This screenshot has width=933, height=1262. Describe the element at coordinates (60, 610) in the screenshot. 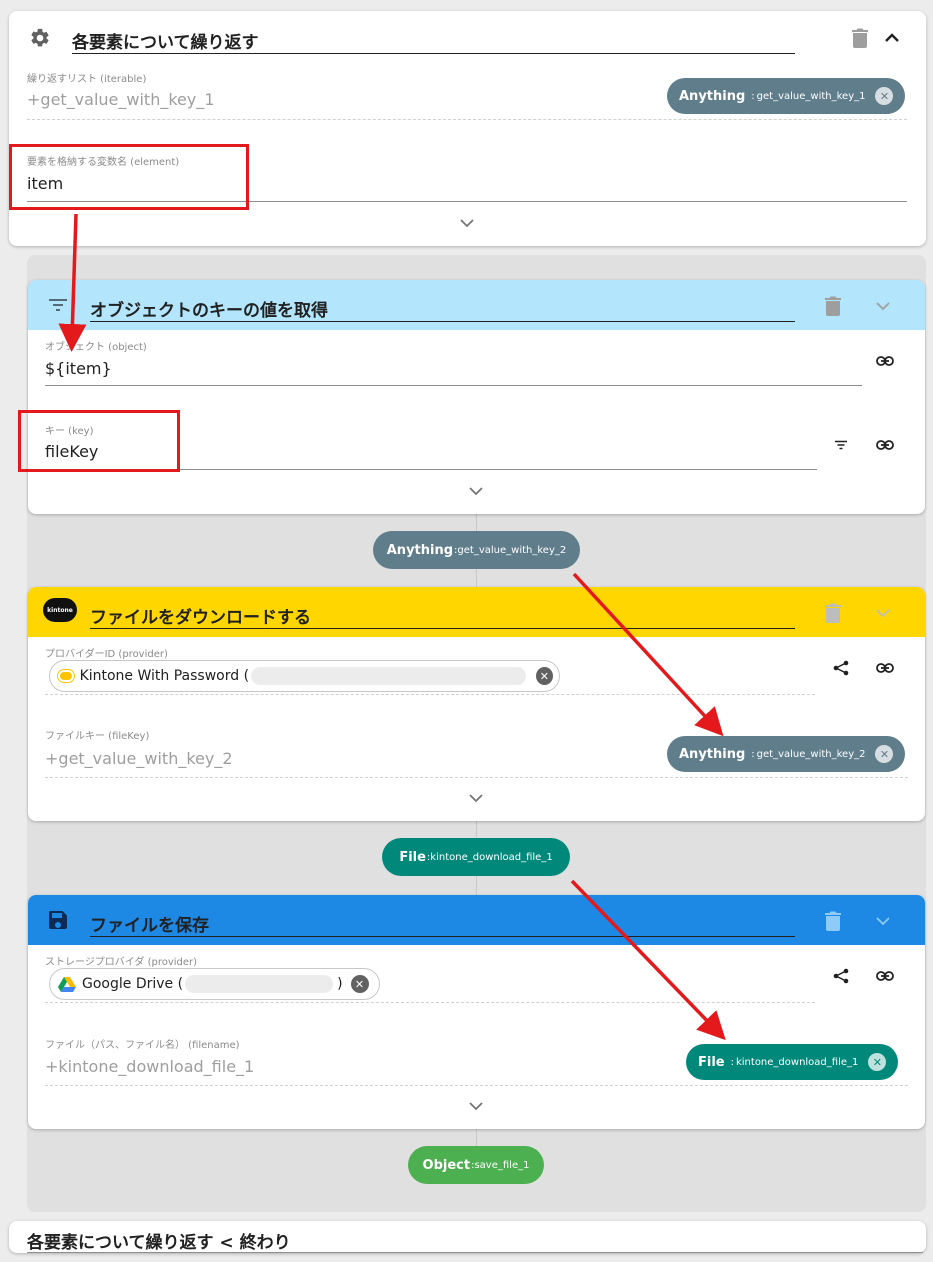

I see `kintone-logo: kintone` at that location.